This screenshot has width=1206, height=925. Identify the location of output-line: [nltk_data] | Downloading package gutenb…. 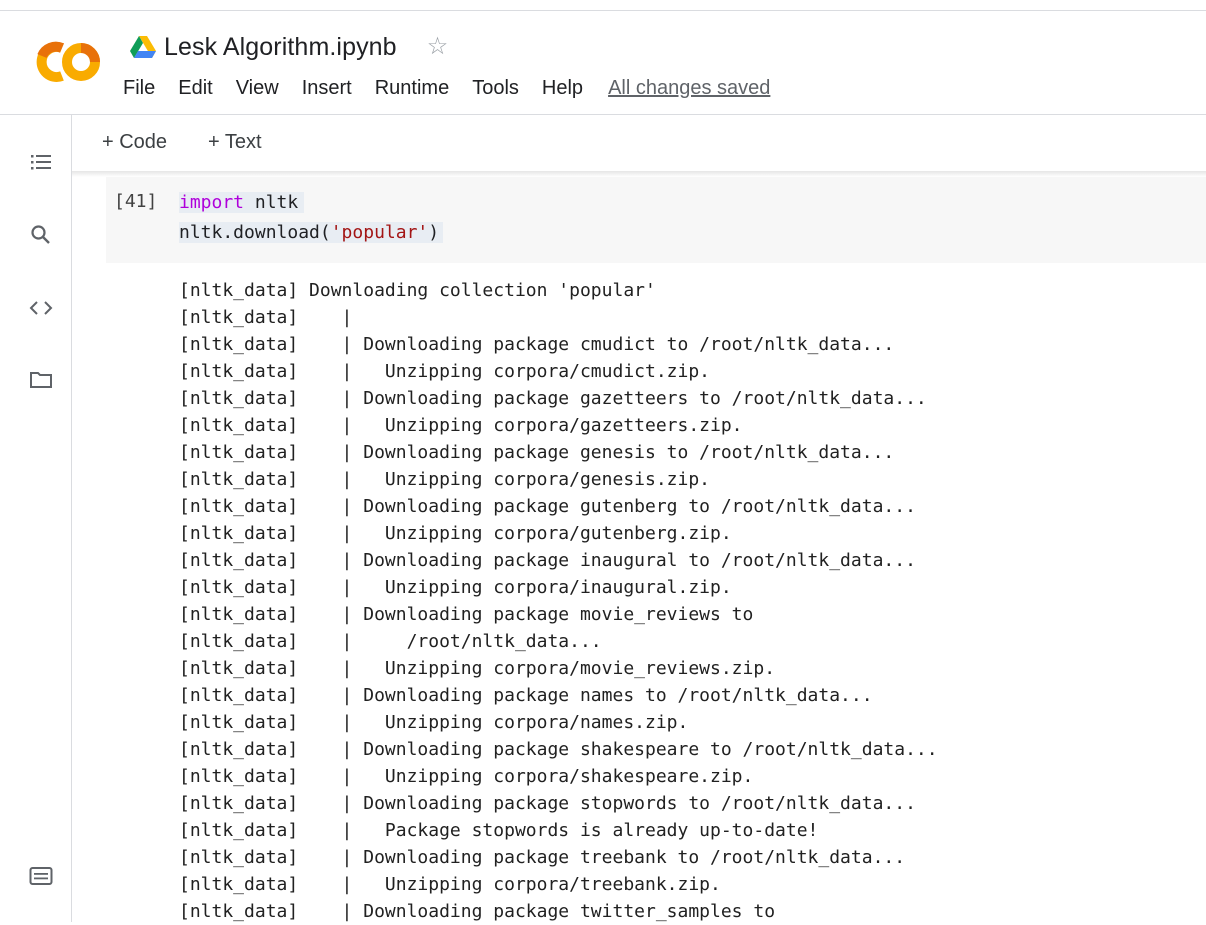
(547, 506).